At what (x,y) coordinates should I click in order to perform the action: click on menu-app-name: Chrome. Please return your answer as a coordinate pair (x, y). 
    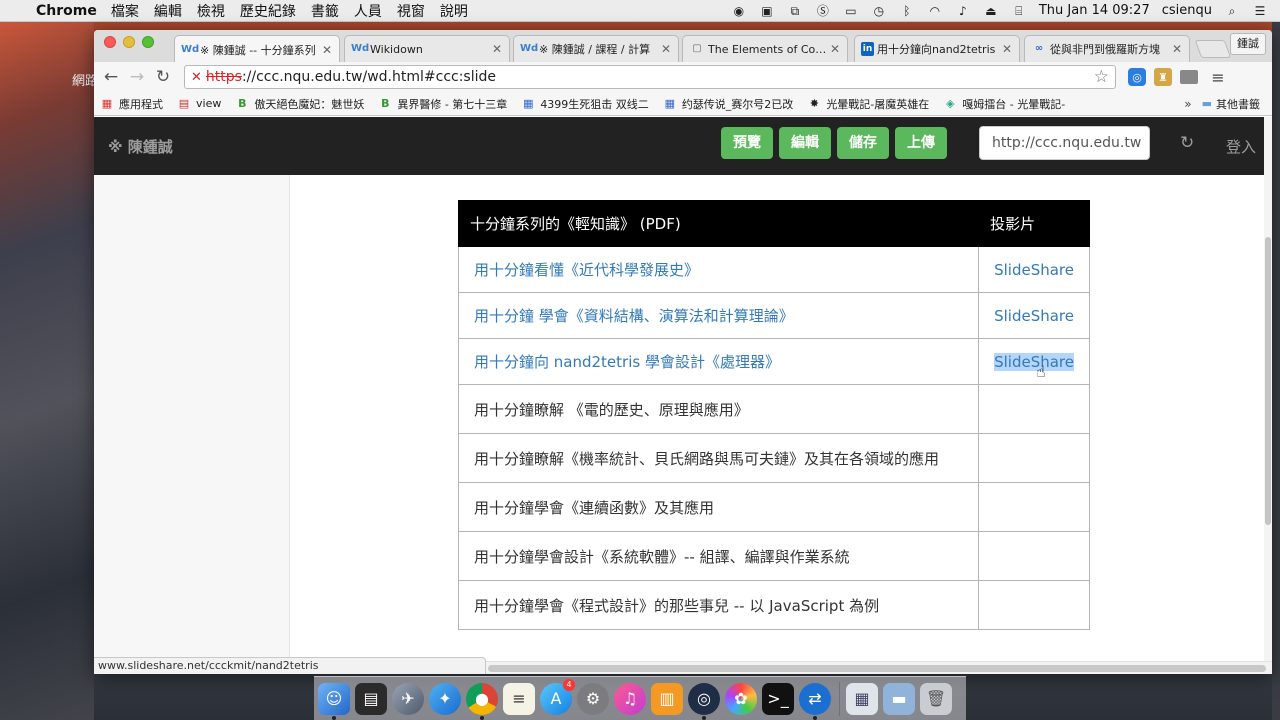
    Looking at the image, I should click on (66, 11).